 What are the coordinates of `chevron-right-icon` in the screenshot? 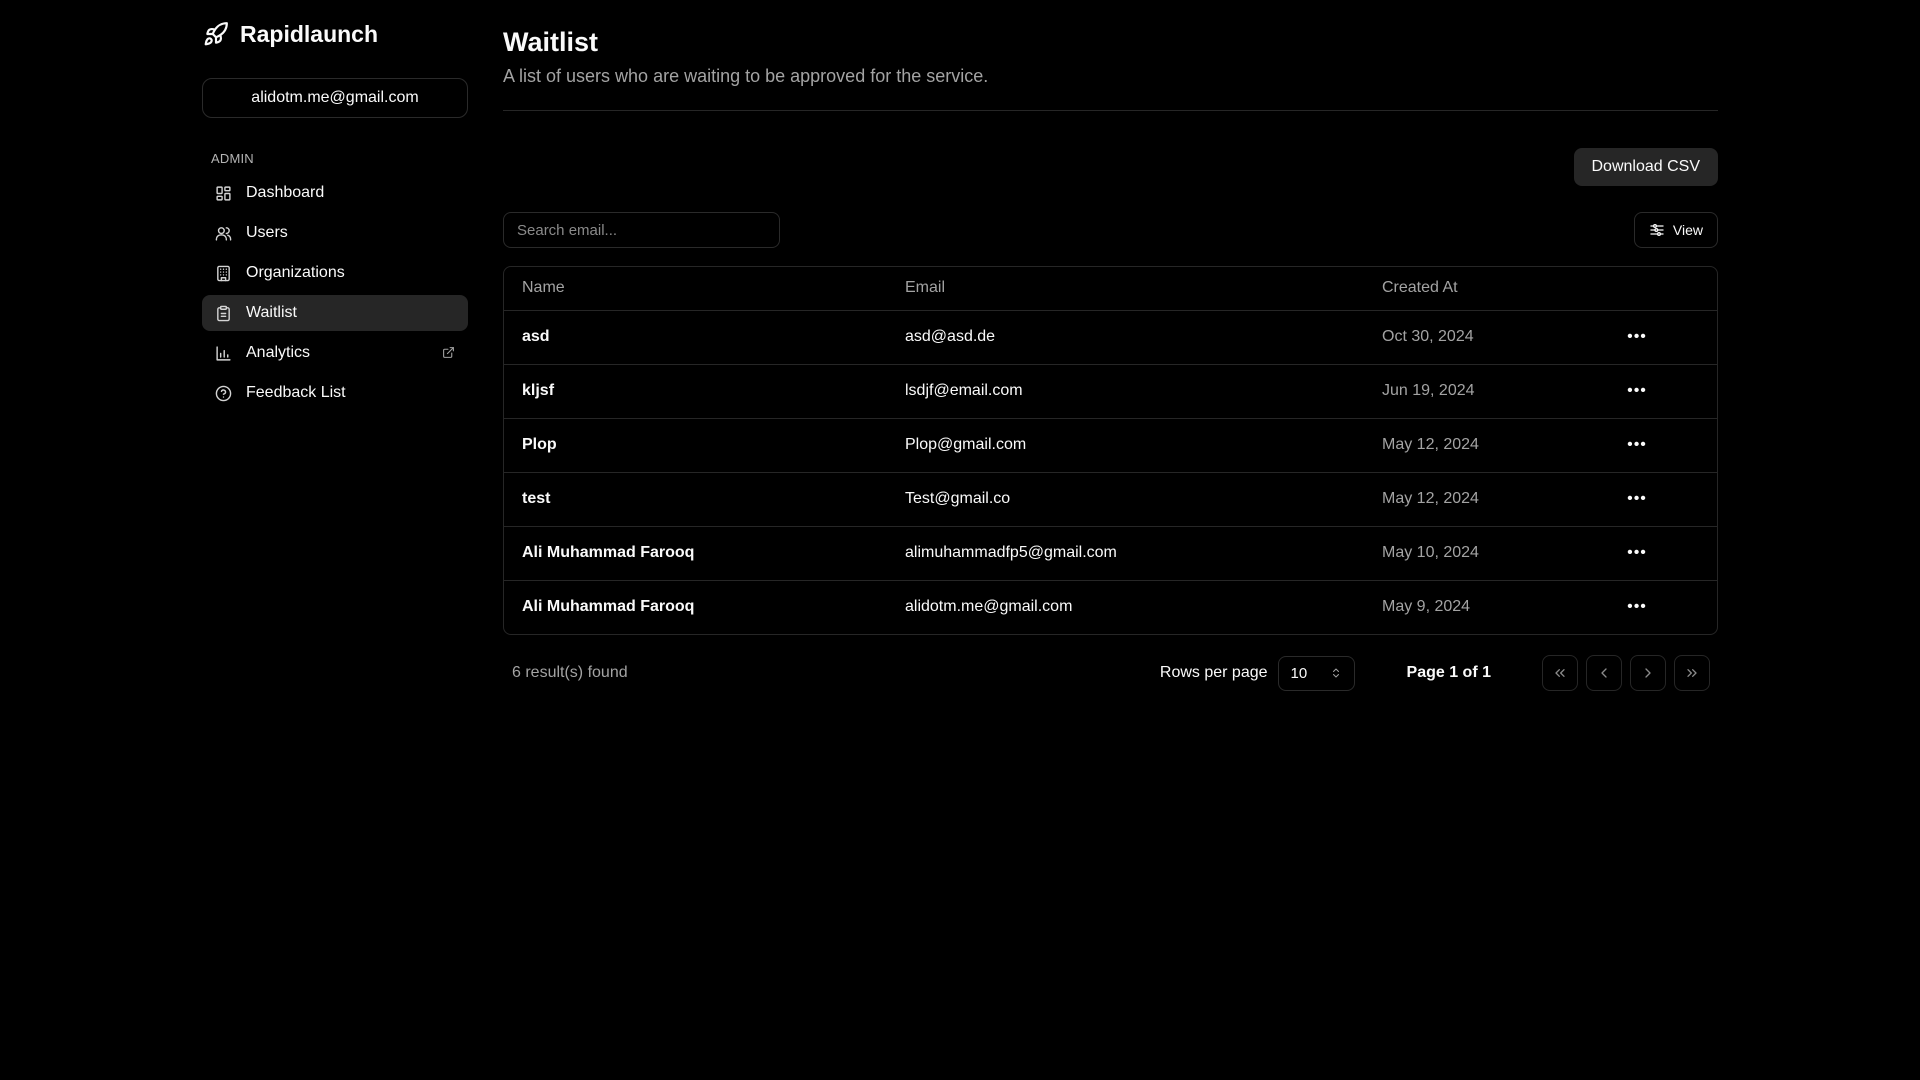 It's located at (1648, 673).